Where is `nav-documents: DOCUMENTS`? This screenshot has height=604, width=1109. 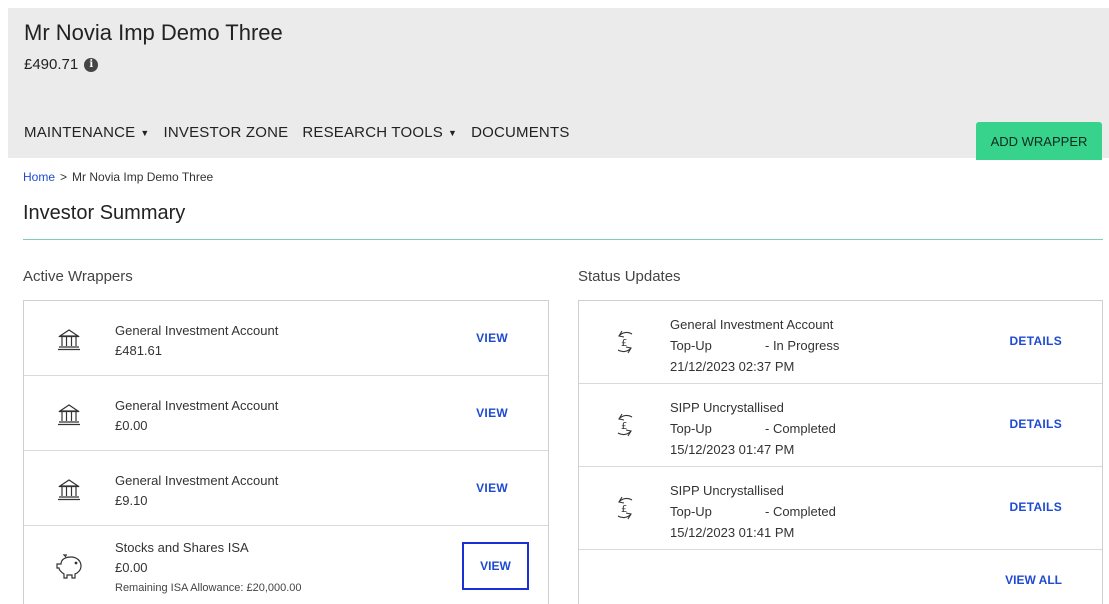
nav-documents: DOCUMENTS is located at coordinates (520, 132).